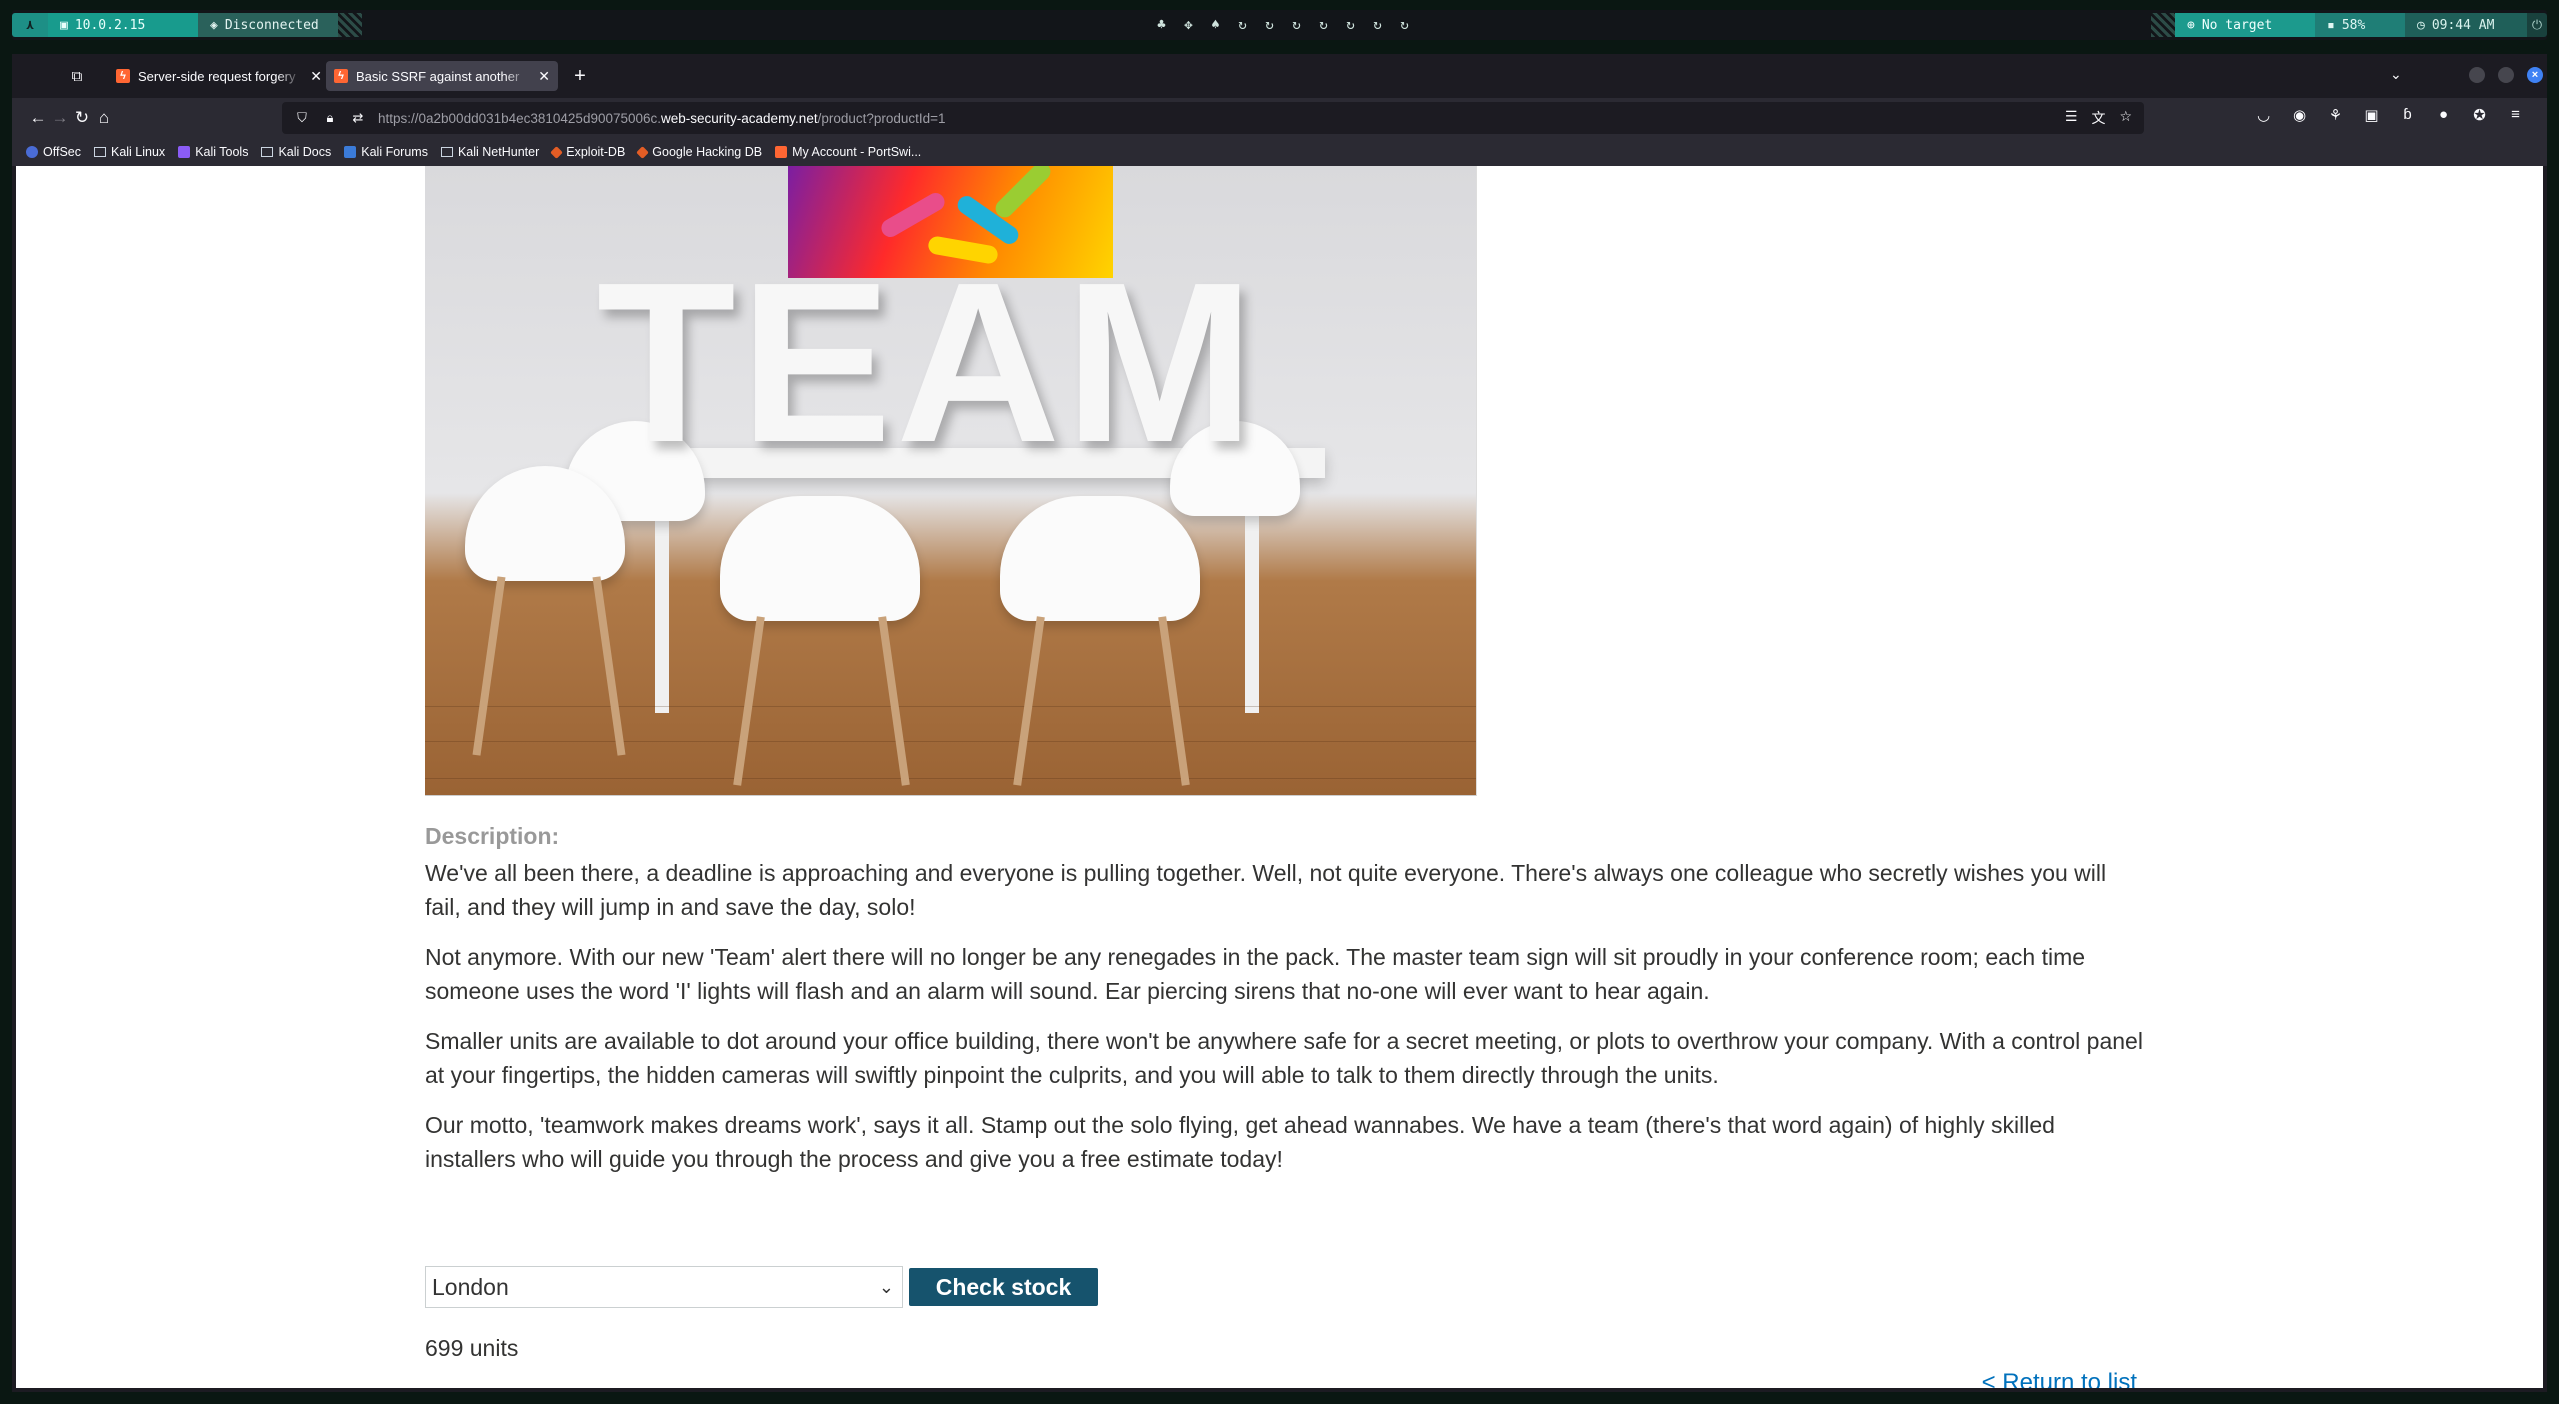  What do you see at coordinates (580, 76) in the screenshot?
I see `new-tab-button: +` at bounding box center [580, 76].